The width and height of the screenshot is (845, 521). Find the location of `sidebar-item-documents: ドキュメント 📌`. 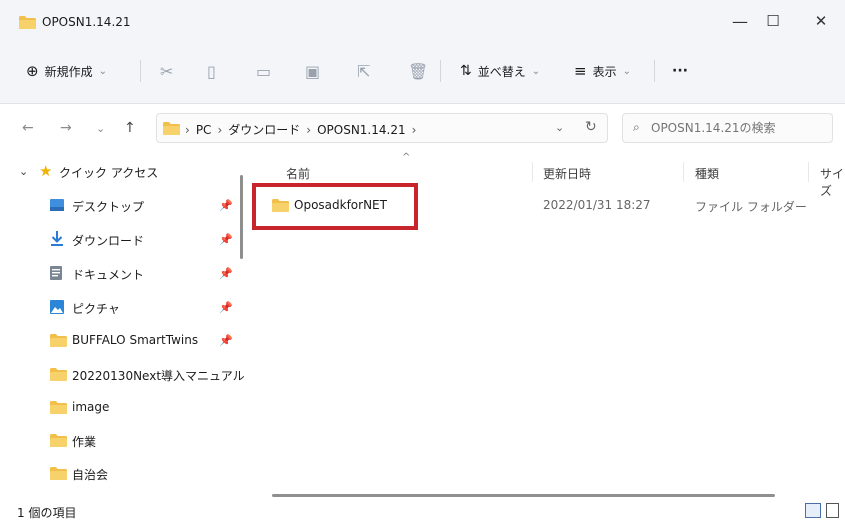

sidebar-item-documents: ドキュメント 📌 is located at coordinates (120, 274).